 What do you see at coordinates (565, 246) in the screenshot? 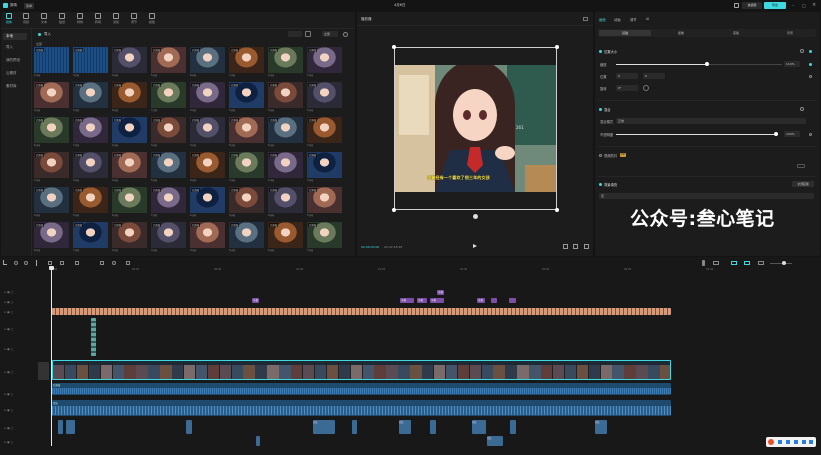
I see `crop-icon` at bounding box center [565, 246].